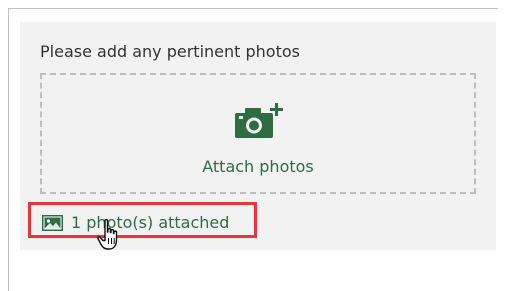 The width and height of the screenshot is (506, 291). I want to click on attach-photos-label: Attach photos, so click(258, 166).